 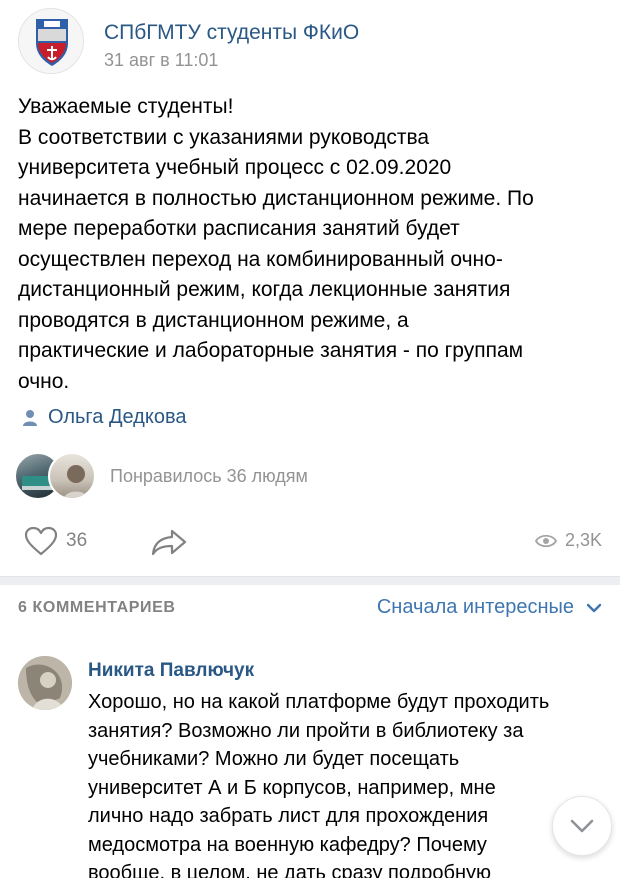 What do you see at coordinates (30, 417) in the screenshot?
I see `person-icon` at bounding box center [30, 417].